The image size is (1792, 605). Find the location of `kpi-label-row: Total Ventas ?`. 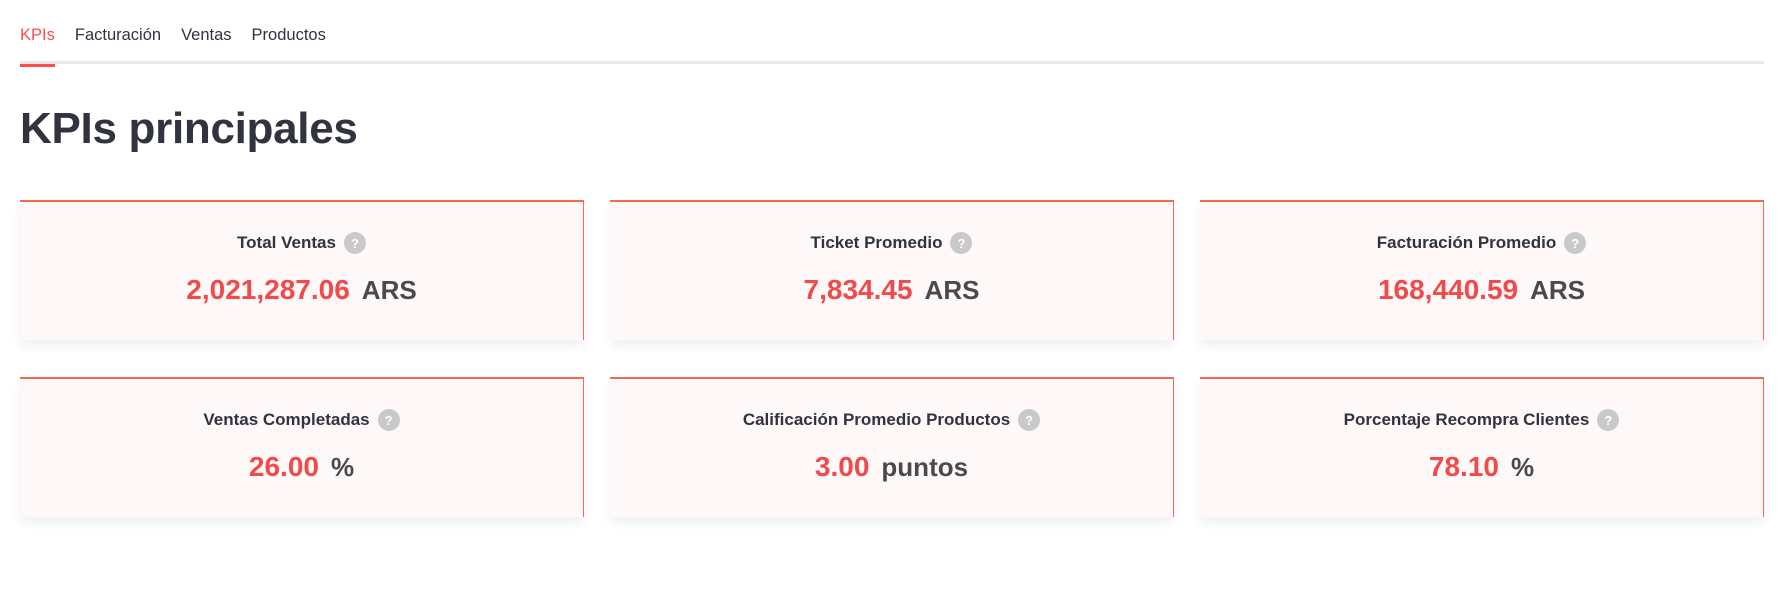

kpi-label-row: Total Ventas ? is located at coordinates (301, 243).